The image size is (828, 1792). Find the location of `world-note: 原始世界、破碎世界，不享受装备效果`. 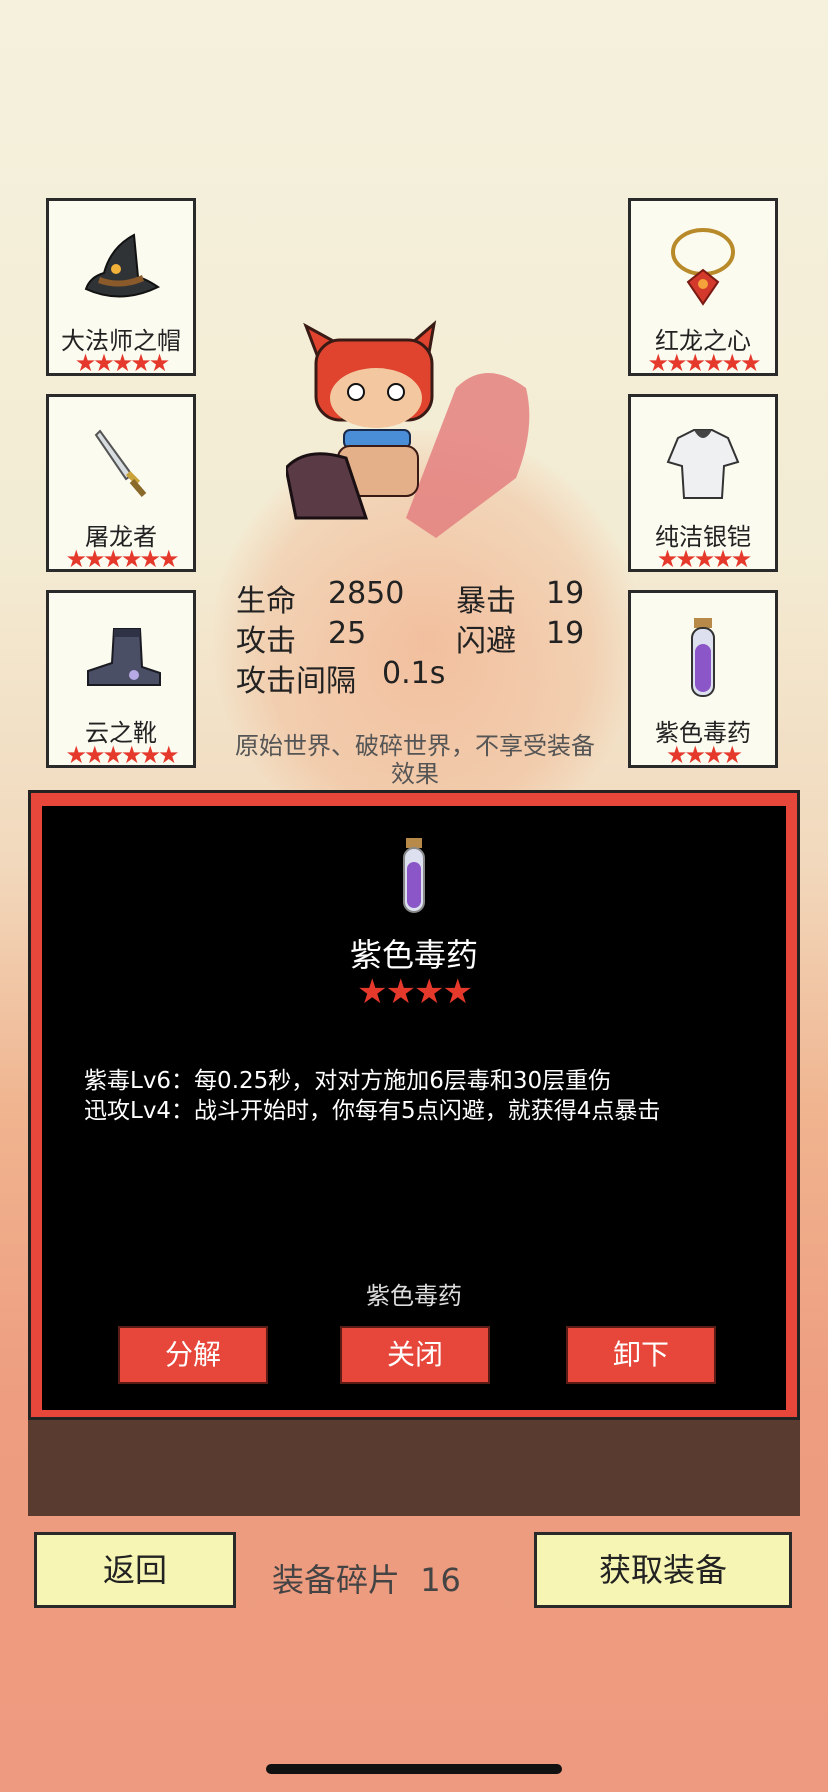

world-note: 原始世界、破碎世界，不享受装备效果 is located at coordinates (415, 760).